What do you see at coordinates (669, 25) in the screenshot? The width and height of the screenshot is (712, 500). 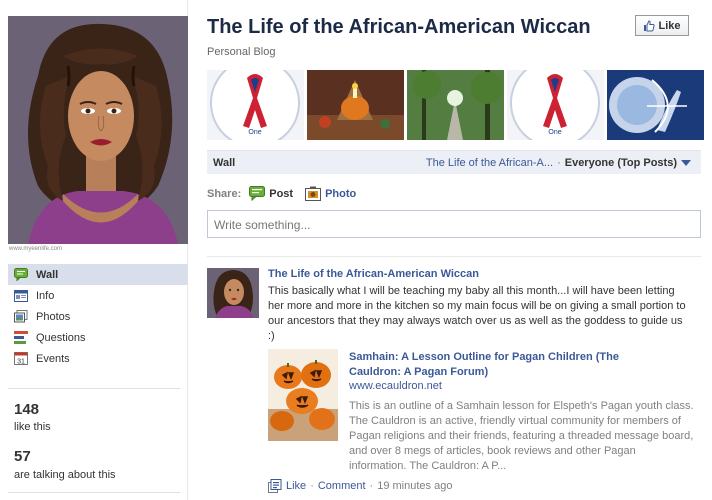 I see `like-button-label: Like` at bounding box center [669, 25].